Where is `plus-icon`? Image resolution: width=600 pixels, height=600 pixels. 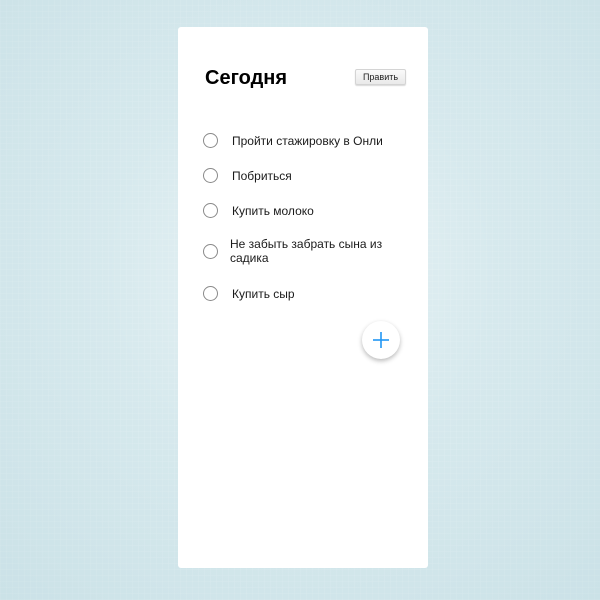 plus-icon is located at coordinates (381, 340).